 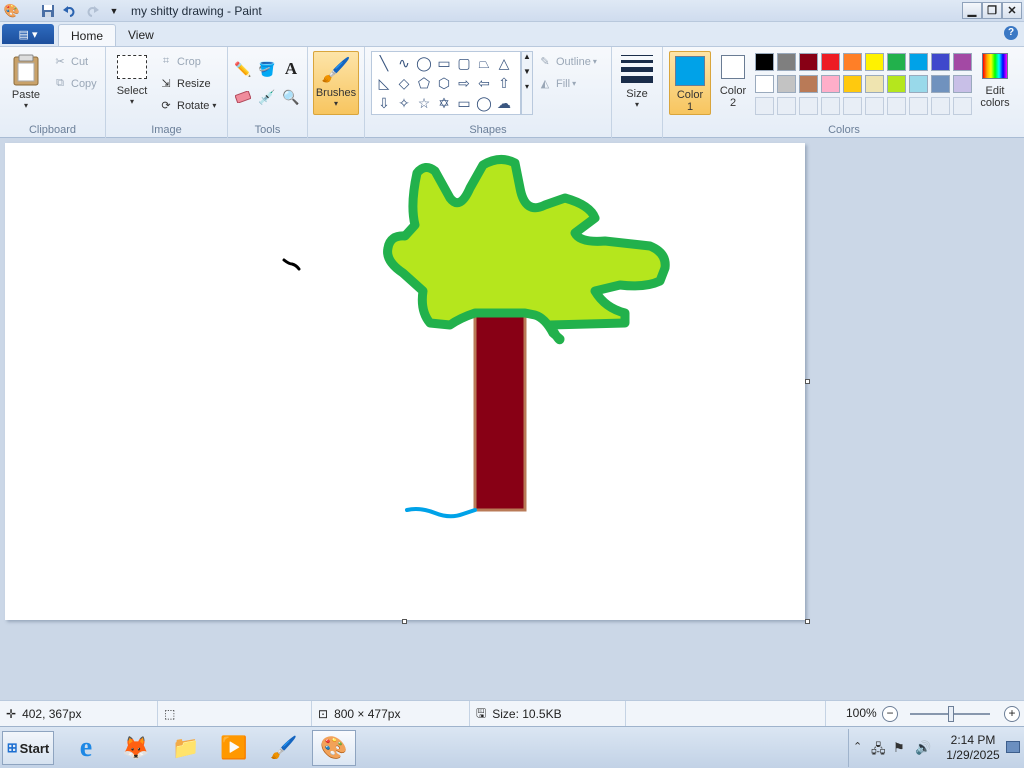 I want to click on zoom-in-icon: +, so click(x=1012, y=714).